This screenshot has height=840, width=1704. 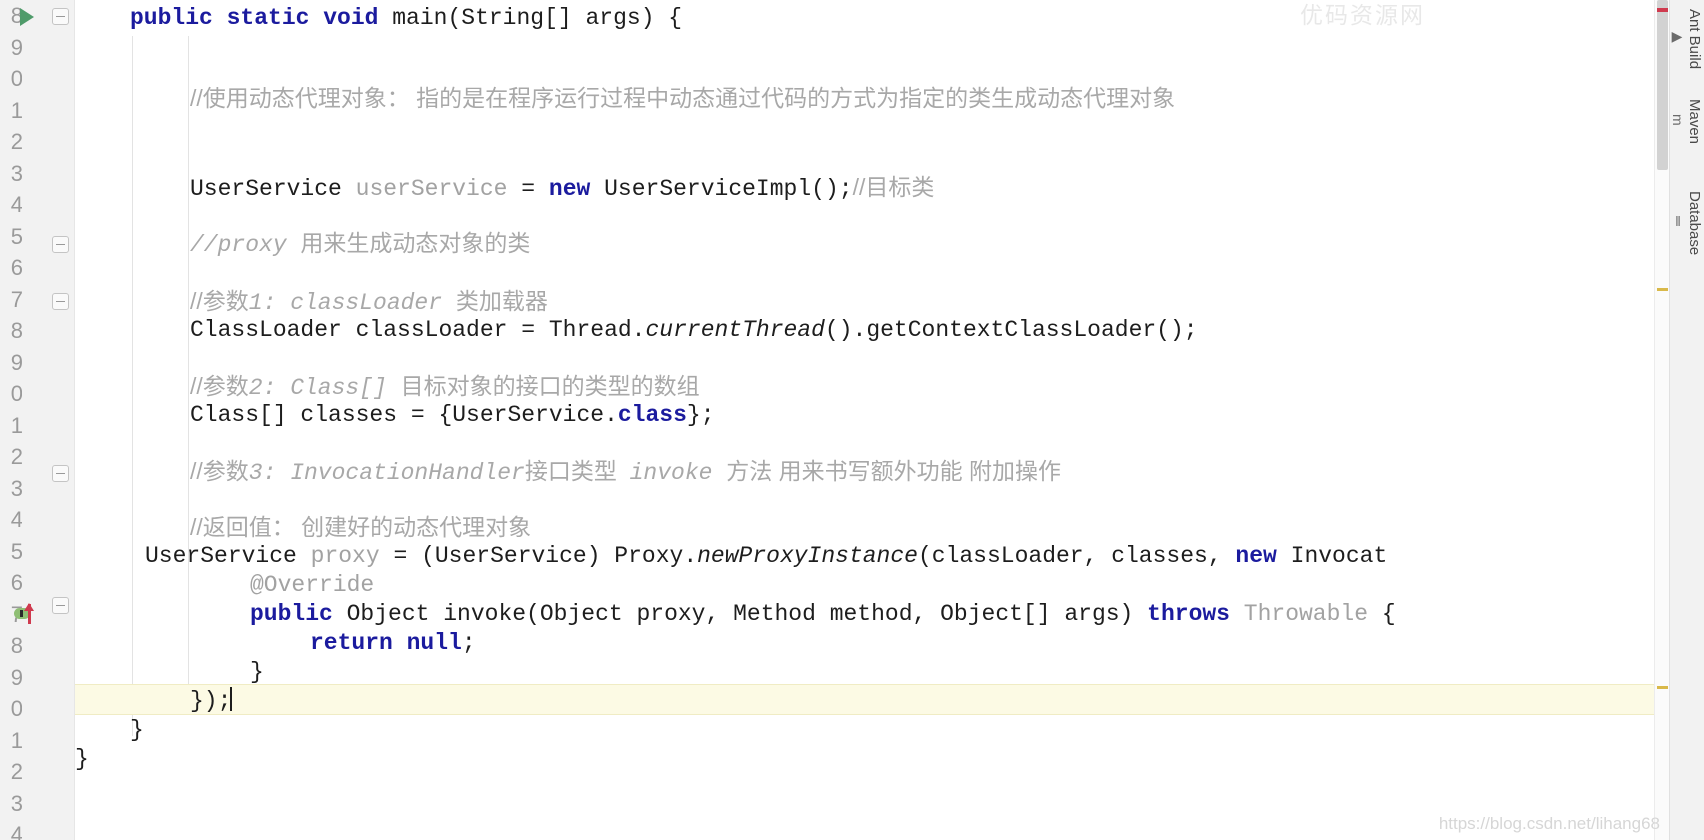 What do you see at coordinates (298, 614) in the screenshot?
I see `line-invoke-method-token-0: public` at bounding box center [298, 614].